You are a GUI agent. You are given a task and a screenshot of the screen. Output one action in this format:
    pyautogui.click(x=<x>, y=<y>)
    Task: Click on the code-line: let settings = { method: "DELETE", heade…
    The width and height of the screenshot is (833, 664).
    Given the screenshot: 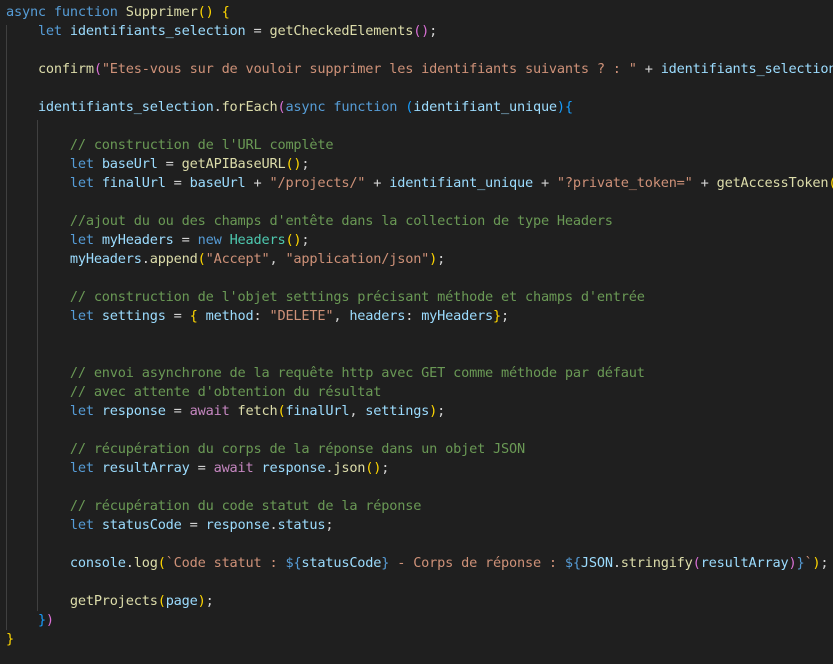 What is the action you would take?
    pyautogui.click(x=257, y=316)
    